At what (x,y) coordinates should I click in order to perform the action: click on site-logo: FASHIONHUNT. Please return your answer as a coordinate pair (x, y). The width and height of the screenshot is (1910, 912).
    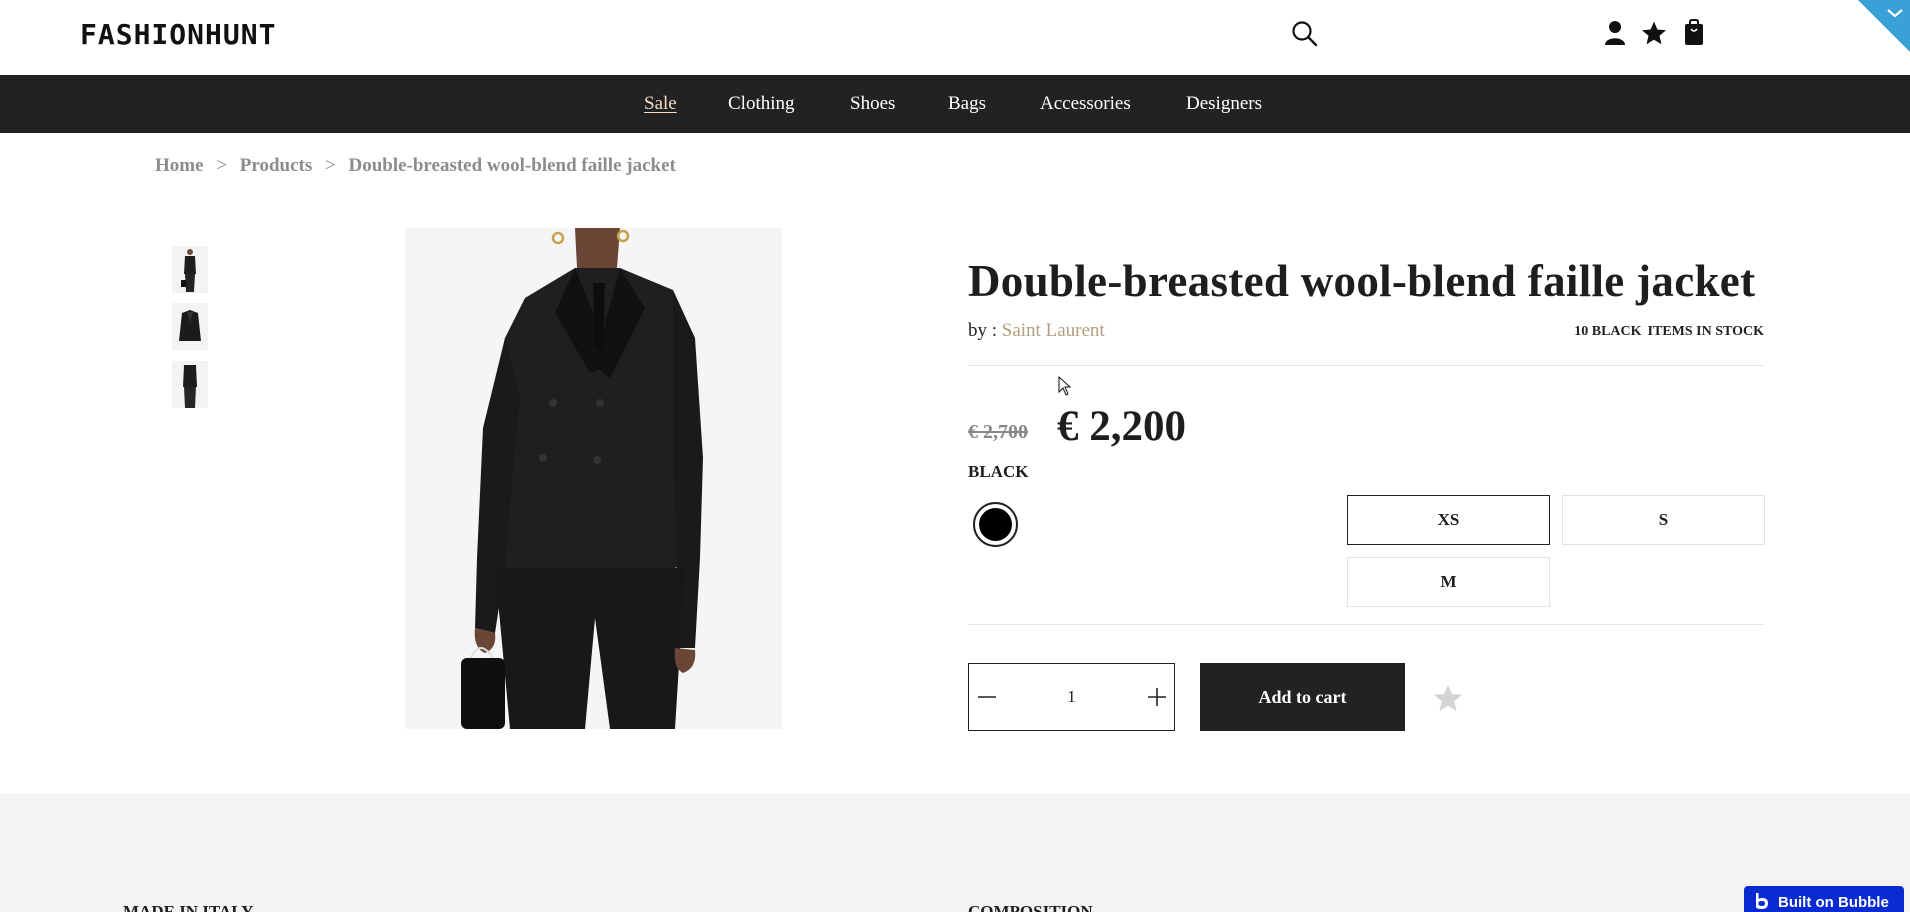
    Looking at the image, I should click on (178, 34).